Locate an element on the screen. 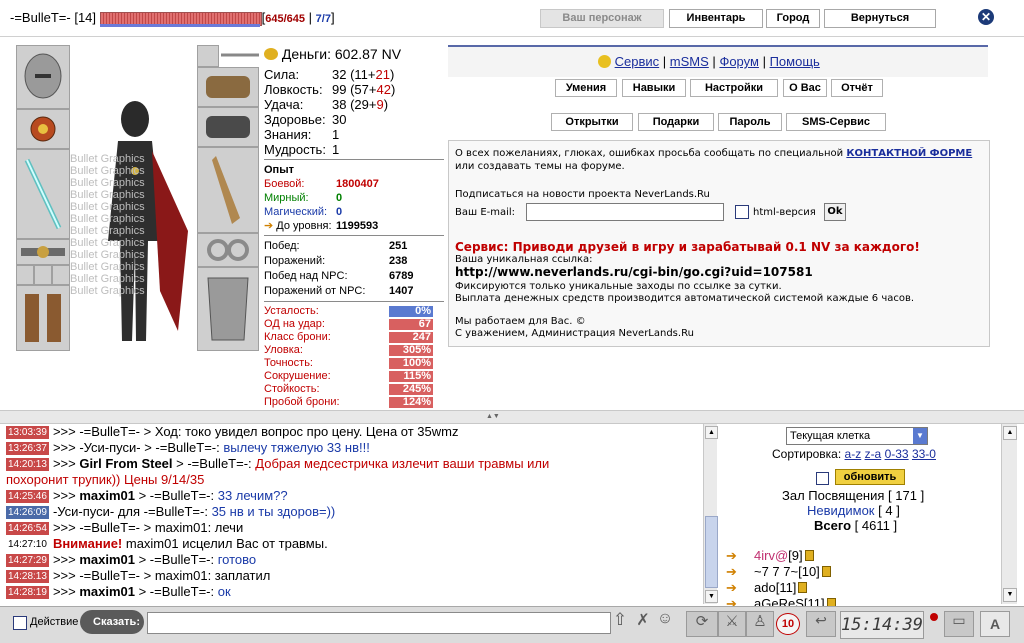  skills-button: Умения is located at coordinates (586, 88).